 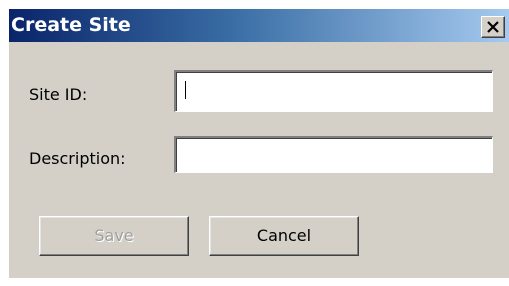 I want to click on title-bar: Create Site, so click(x=259, y=25).